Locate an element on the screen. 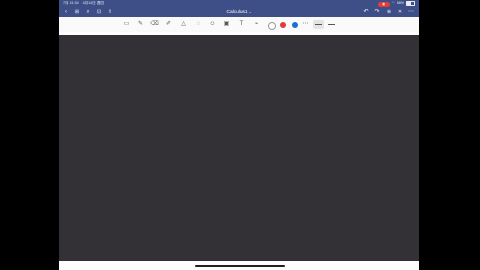 The image size is (480, 270). home-indicator is located at coordinates (240, 266).